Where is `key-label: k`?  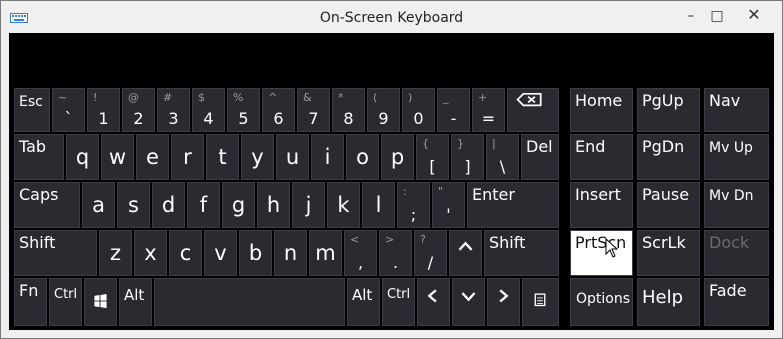 key-label: k is located at coordinates (343, 205).